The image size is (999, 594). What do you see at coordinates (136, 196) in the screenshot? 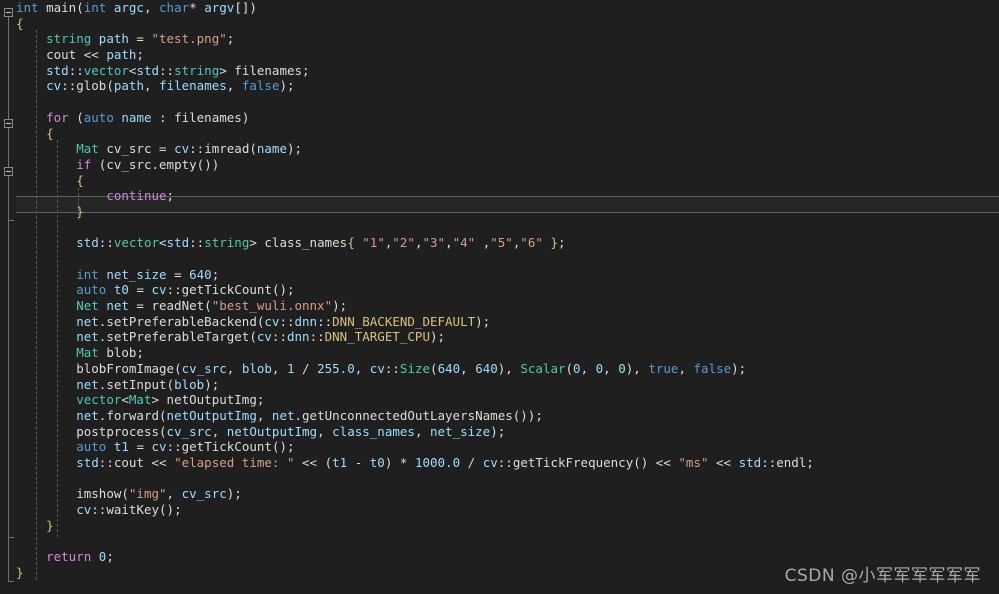
I see `code-token: continue` at bounding box center [136, 196].